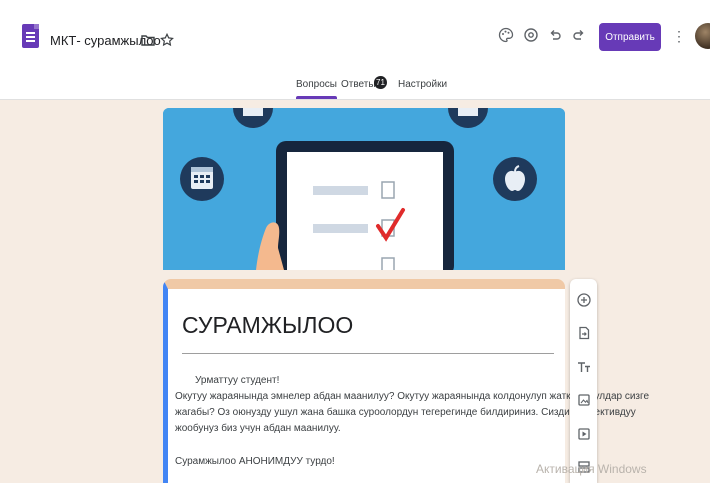  I want to click on preview-icon, so click(531, 35).